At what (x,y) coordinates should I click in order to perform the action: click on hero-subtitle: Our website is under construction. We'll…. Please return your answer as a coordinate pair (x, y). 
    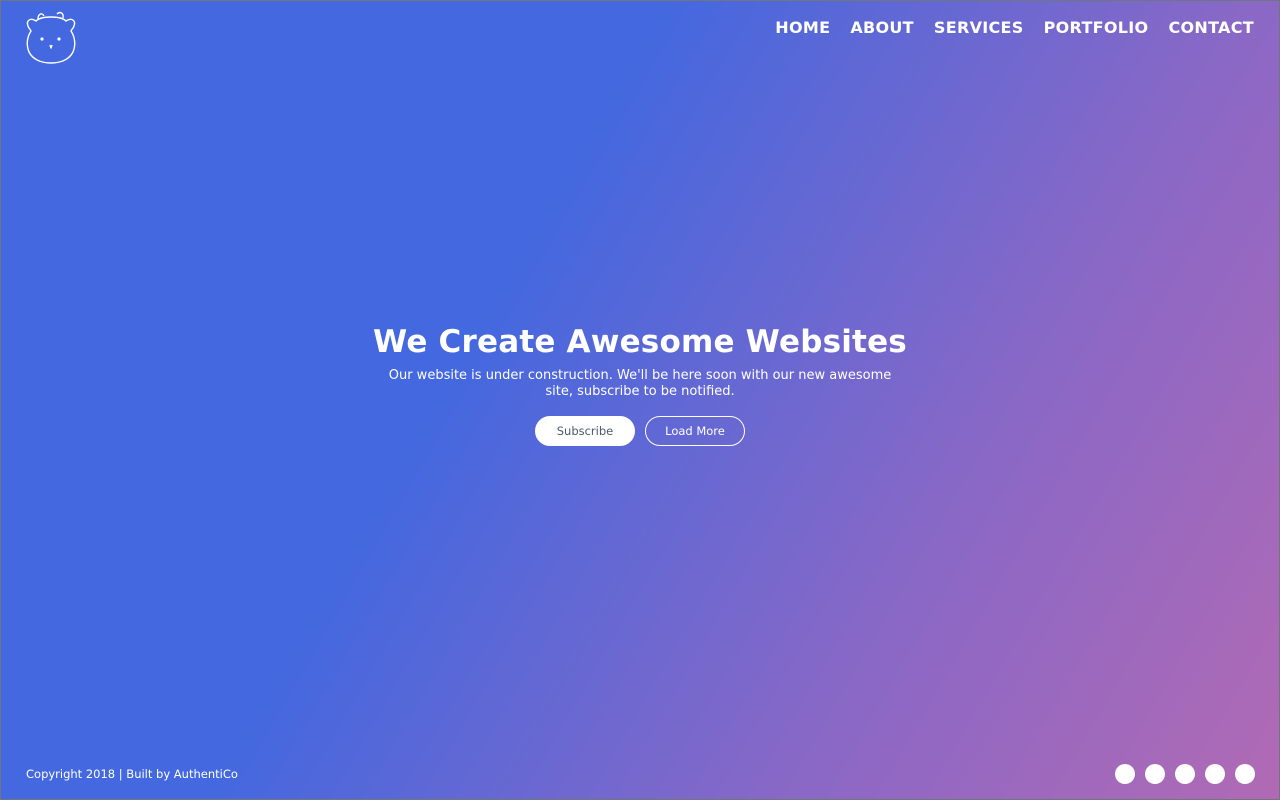
    Looking at the image, I should click on (640, 383).